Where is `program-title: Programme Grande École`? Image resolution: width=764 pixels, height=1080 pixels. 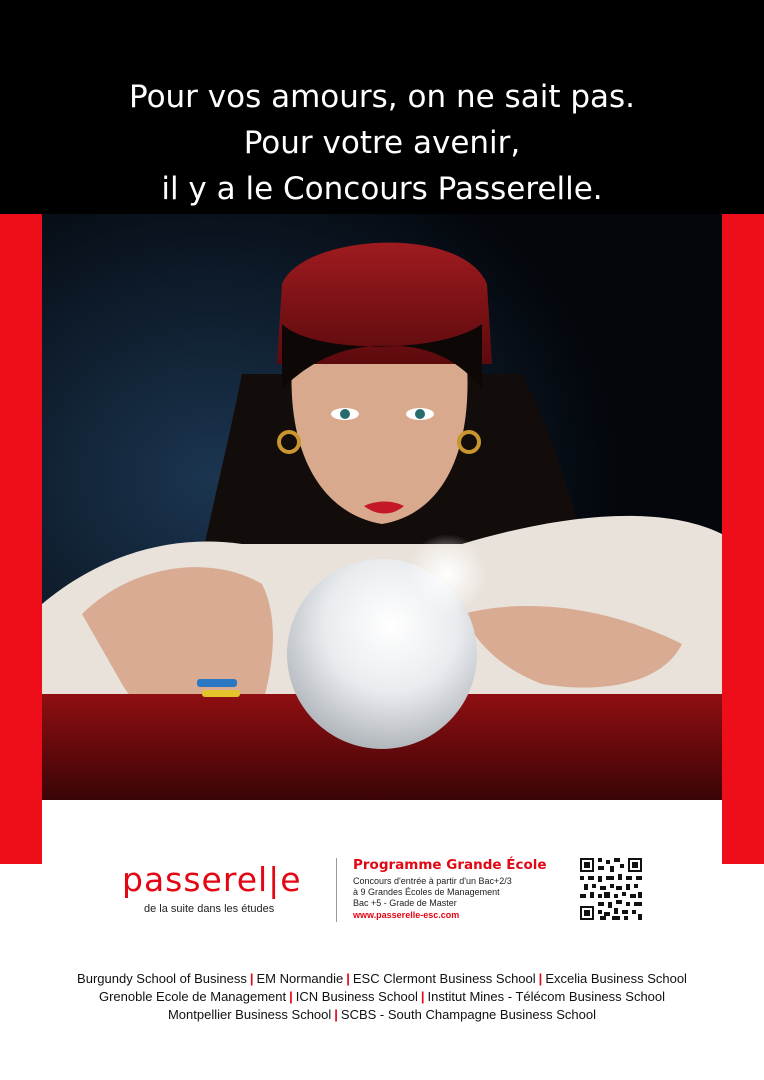
program-title: Programme Grande École is located at coordinates (450, 865).